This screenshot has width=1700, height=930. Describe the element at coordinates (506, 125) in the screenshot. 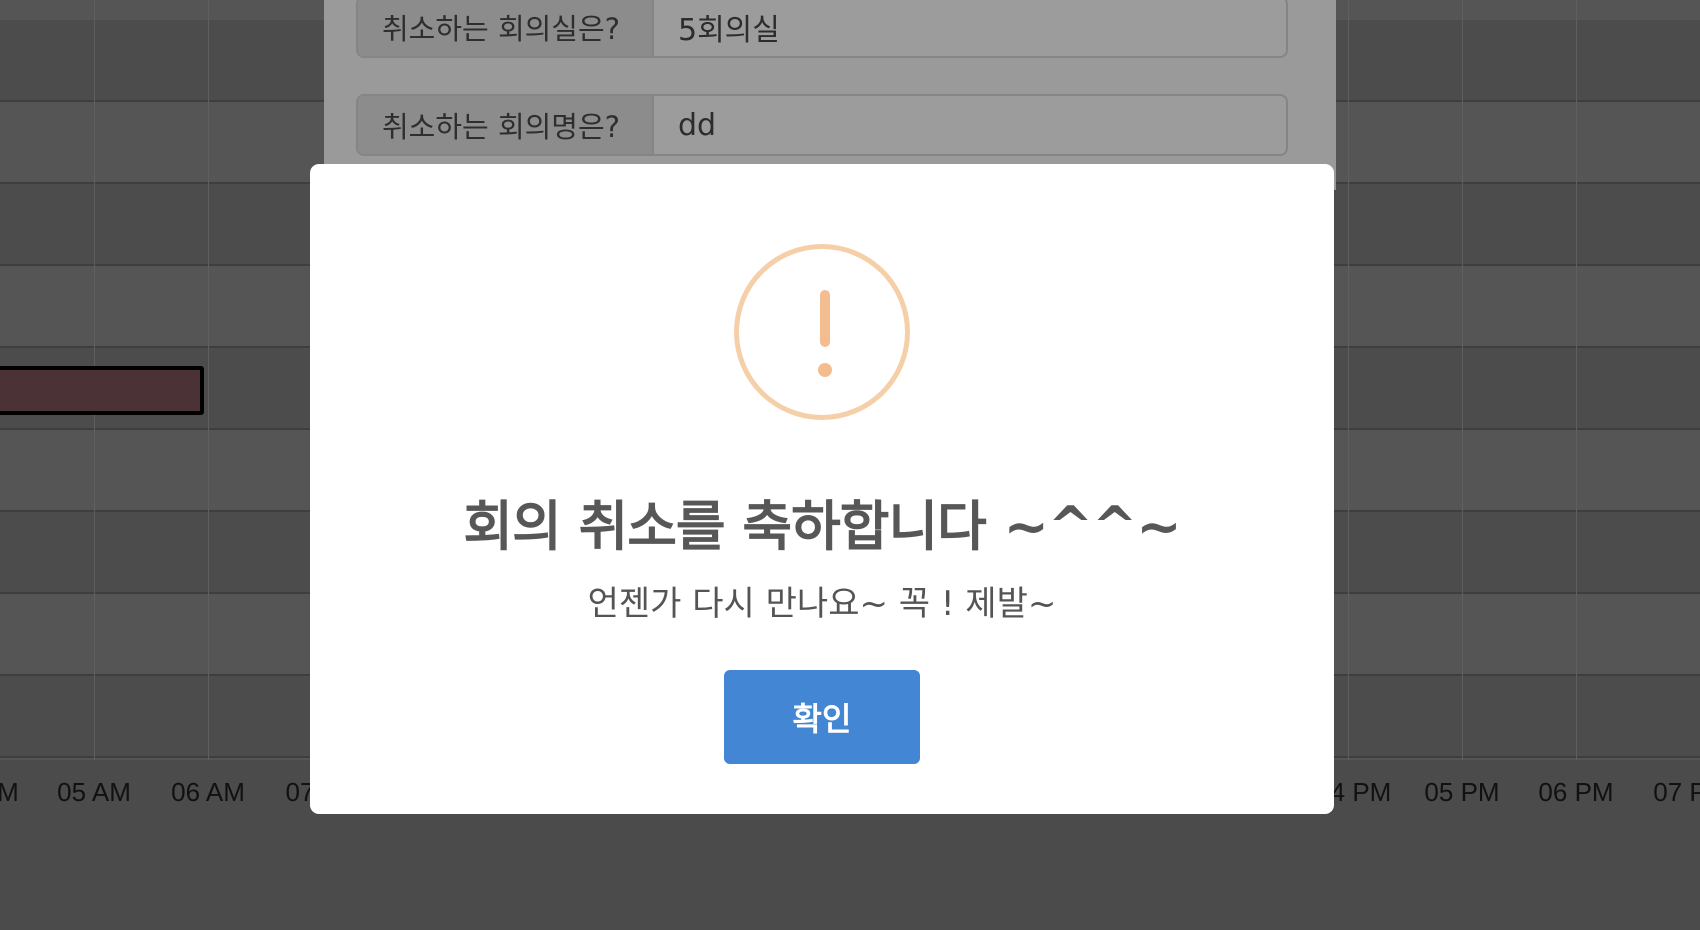

I see `meeting-field-label: 취소하는 회의명은?` at that location.